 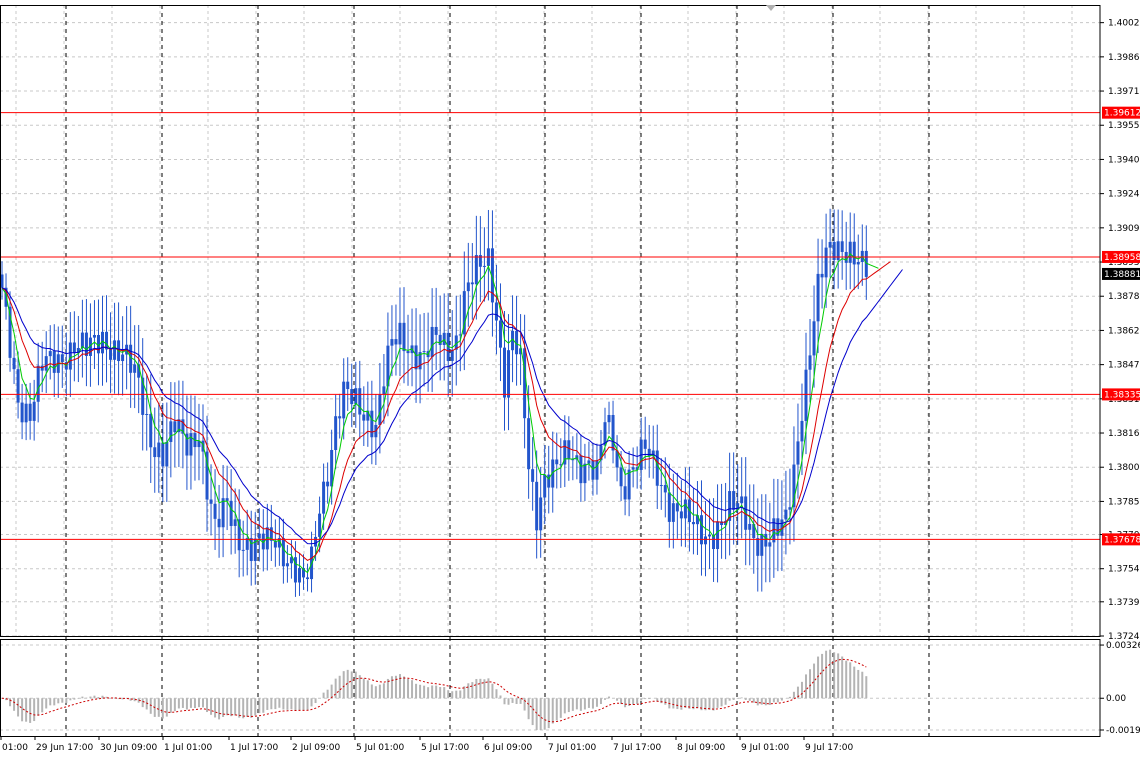 What do you see at coordinates (1124, 92) in the screenshot?
I see `y-tick-label: 1.39710` at bounding box center [1124, 92].